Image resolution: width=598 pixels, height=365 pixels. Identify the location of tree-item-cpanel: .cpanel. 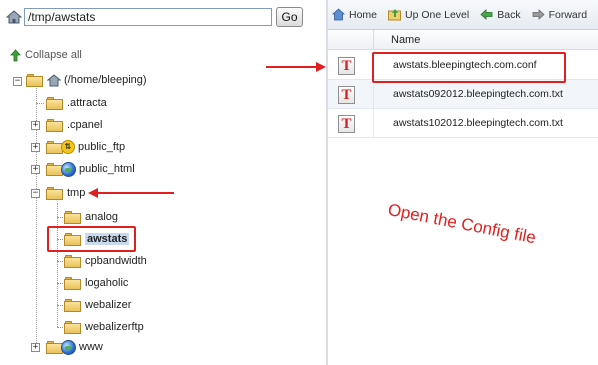
(74, 125).